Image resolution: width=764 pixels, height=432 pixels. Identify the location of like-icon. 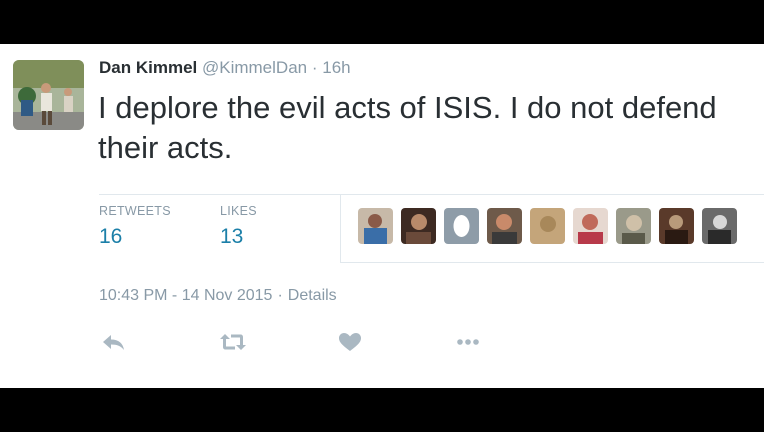
(350, 342).